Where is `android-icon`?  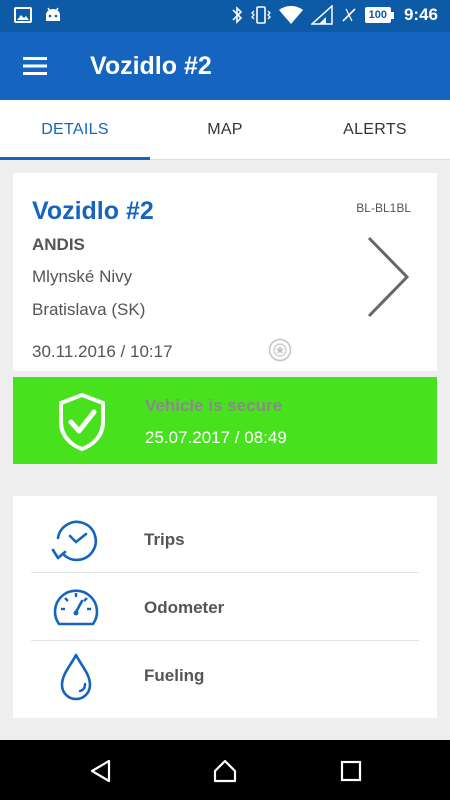 android-icon is located at coordinates (53, 14).